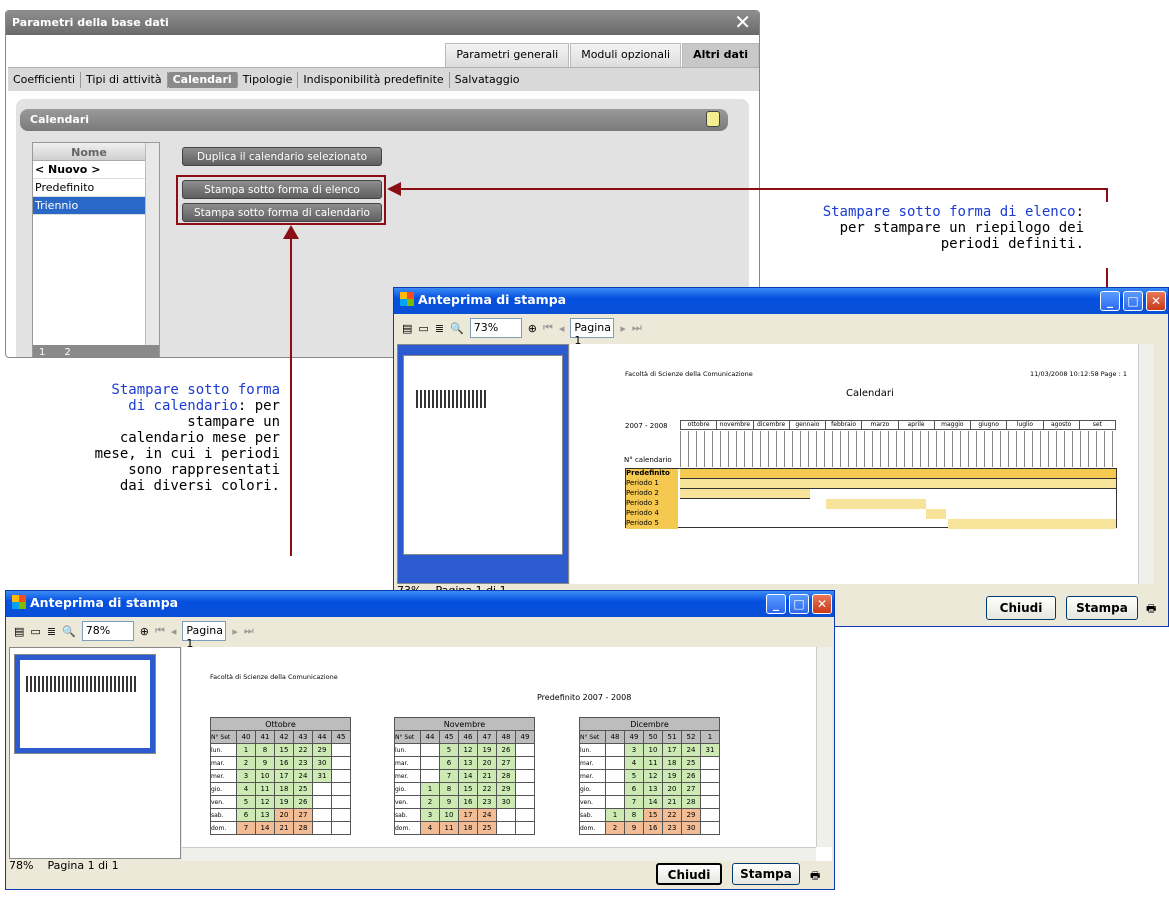 The image size is (1169, 898). I want to click on tab-indisponibilita: Indisponibilità predefinite, so click(374, 79).